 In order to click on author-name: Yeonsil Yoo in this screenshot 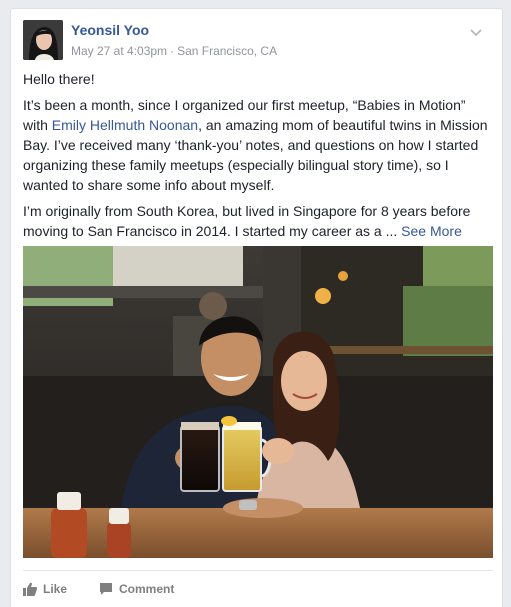, I will do `click(110, 30)`.